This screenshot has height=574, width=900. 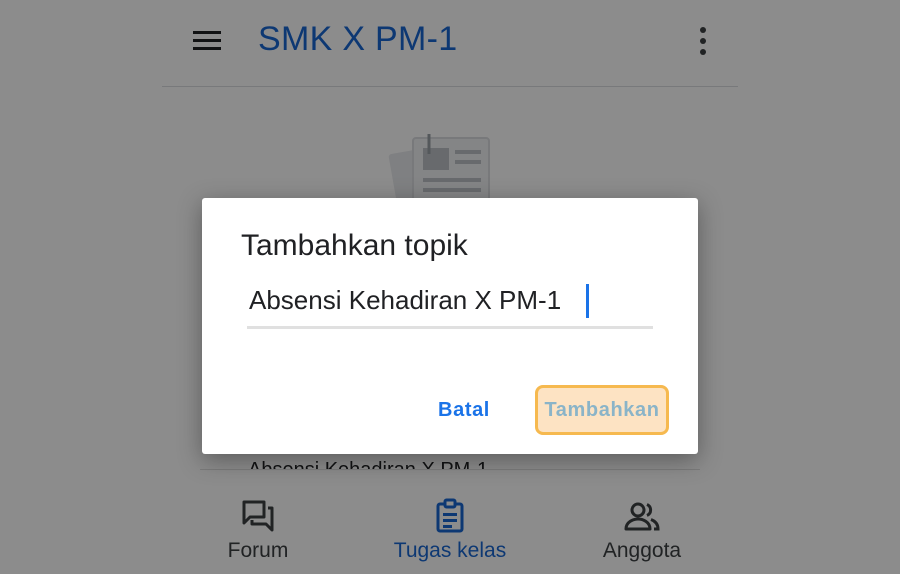 I want to click on add-topic-button: Tambahkan, so click(x=602, y=410).